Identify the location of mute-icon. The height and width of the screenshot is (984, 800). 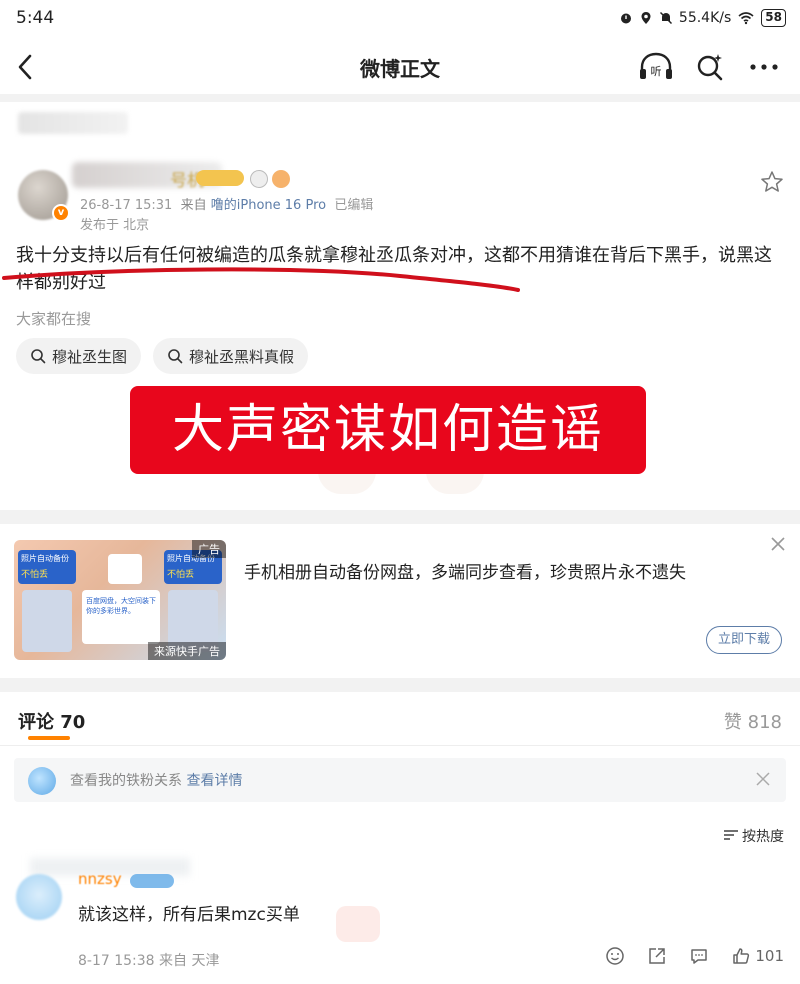
(665, 18).